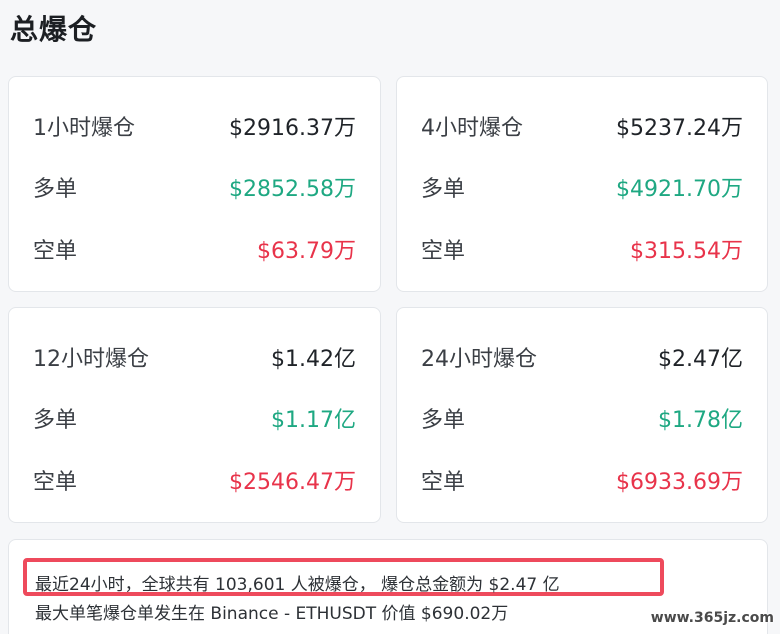  I want to click on short-row: 空单 $63.79万, so click(194, 249).